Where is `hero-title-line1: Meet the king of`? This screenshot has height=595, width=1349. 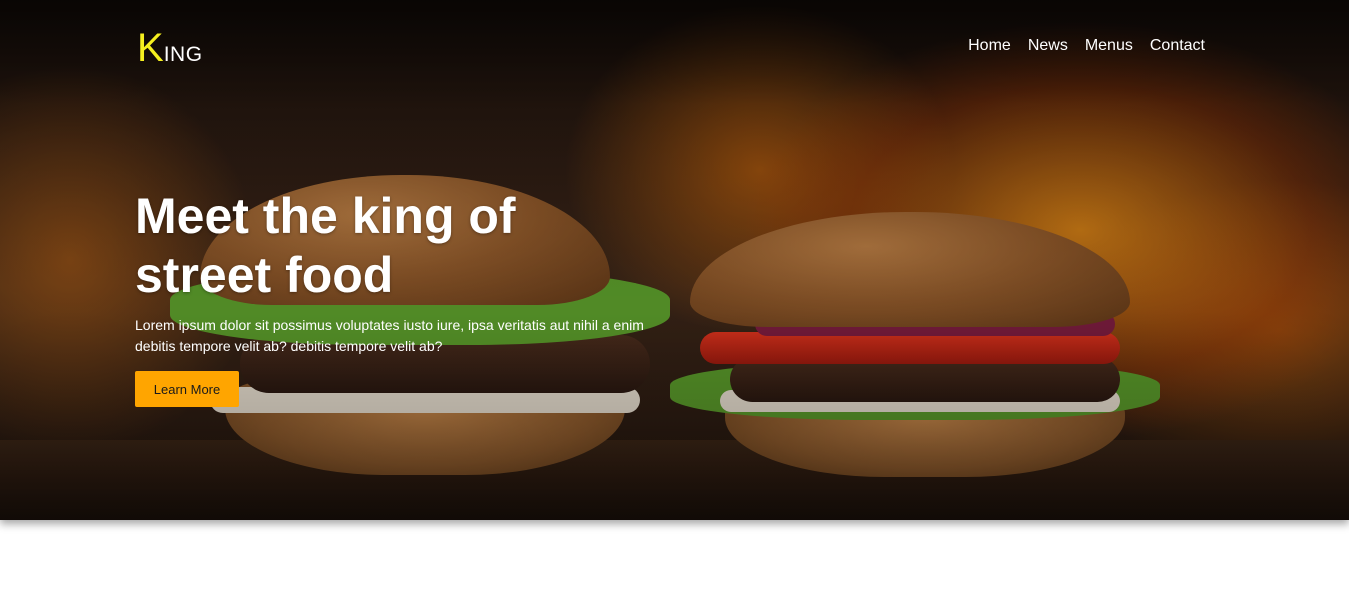 hero-title-line1: Meet the king of is located at coordinates (325, 216).